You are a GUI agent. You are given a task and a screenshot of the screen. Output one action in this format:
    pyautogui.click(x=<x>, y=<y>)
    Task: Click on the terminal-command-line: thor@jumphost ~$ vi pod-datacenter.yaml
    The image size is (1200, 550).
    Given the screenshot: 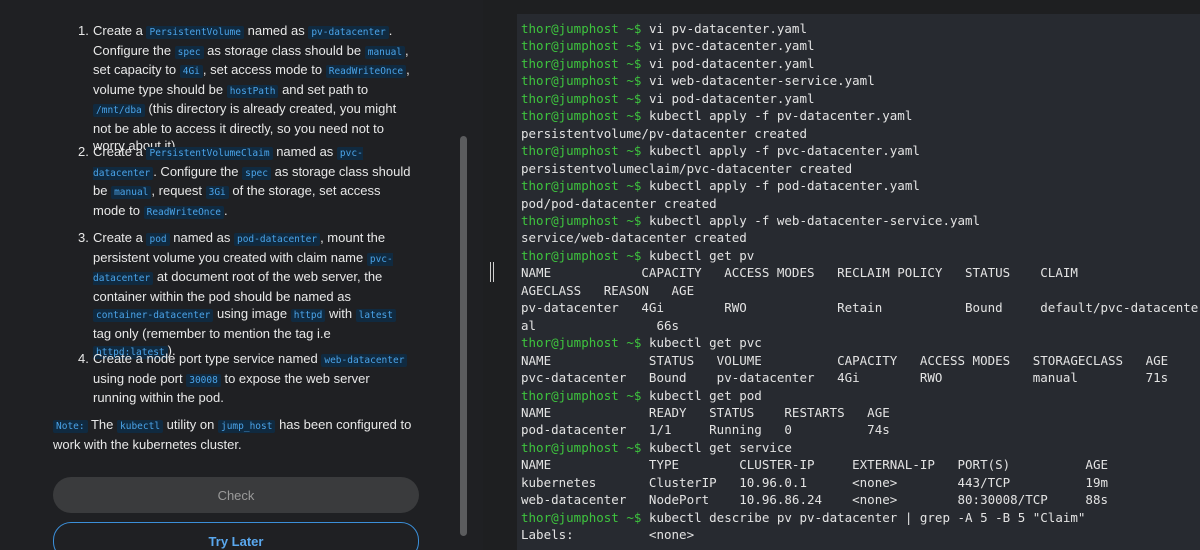 What is the action you would take?
    pyautogui.click(x=860, y=98)
    